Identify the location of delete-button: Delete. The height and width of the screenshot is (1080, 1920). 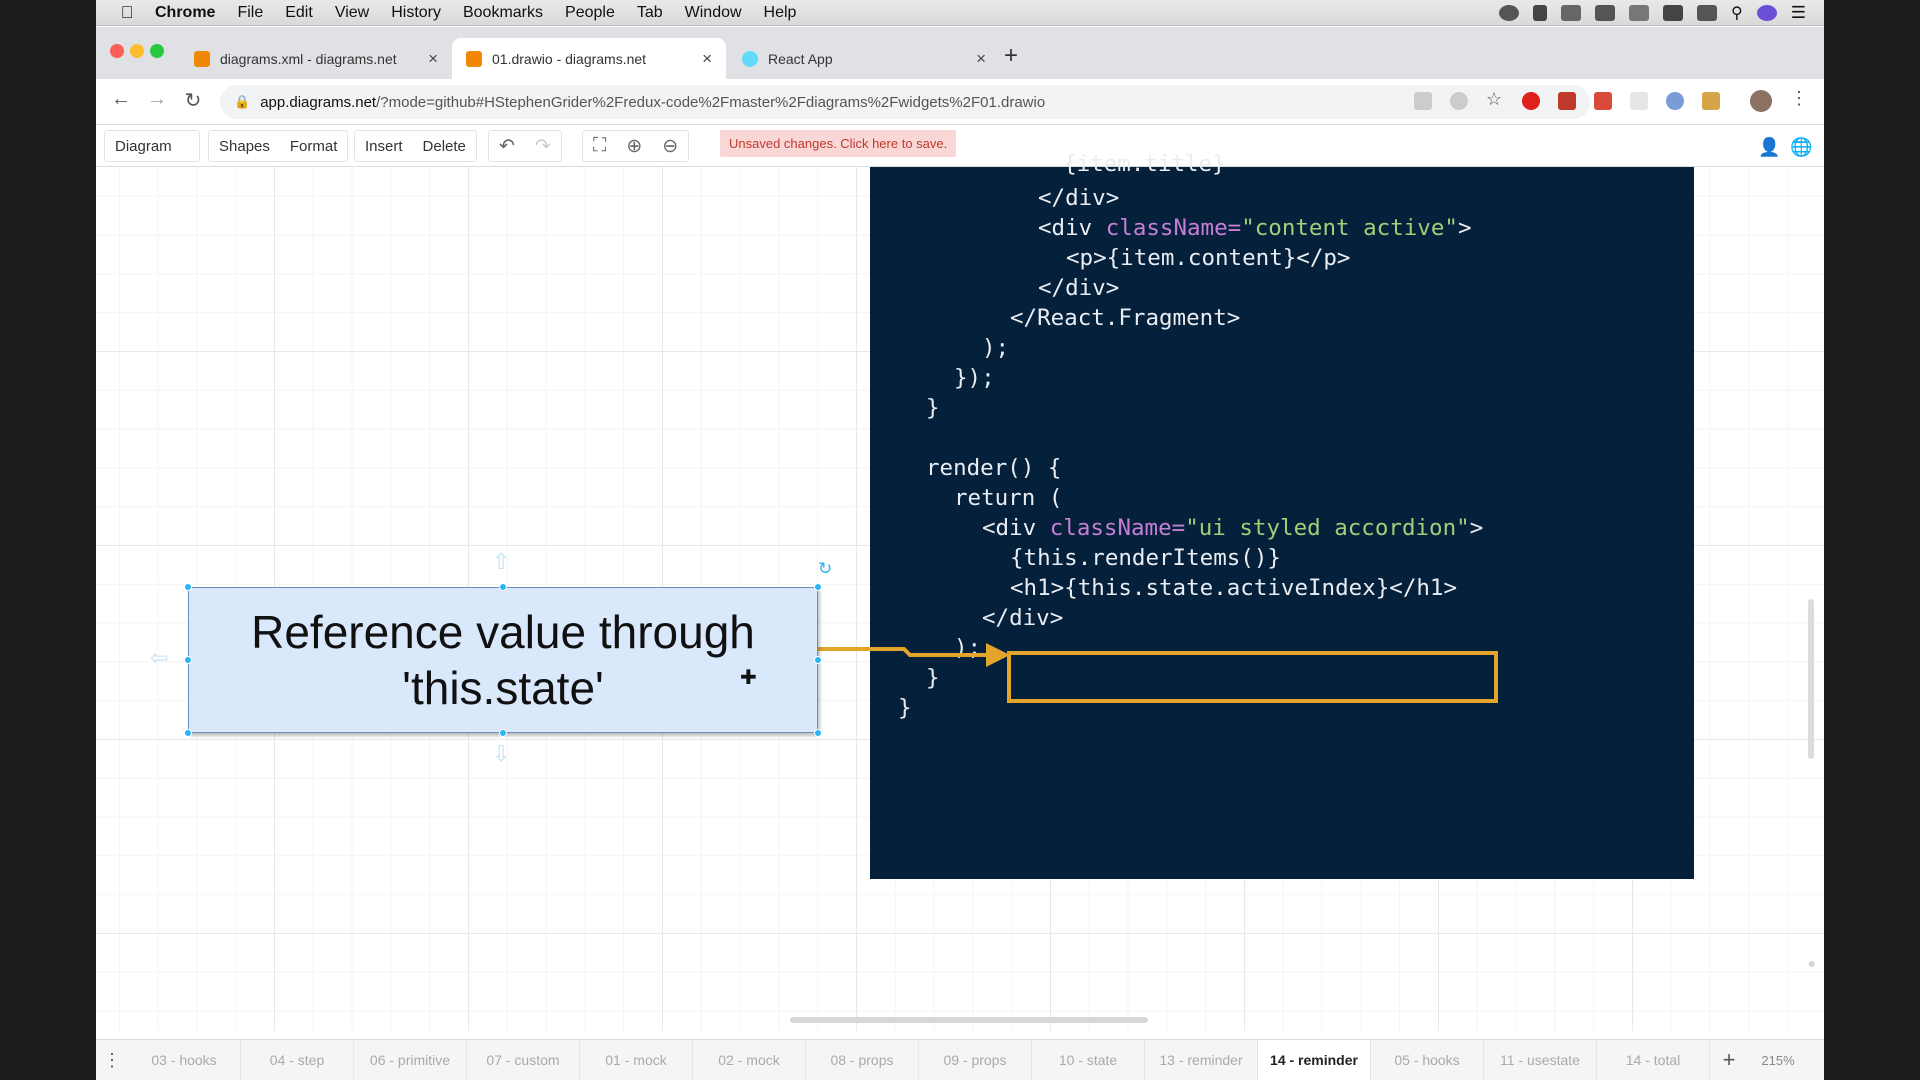
(444, 146).